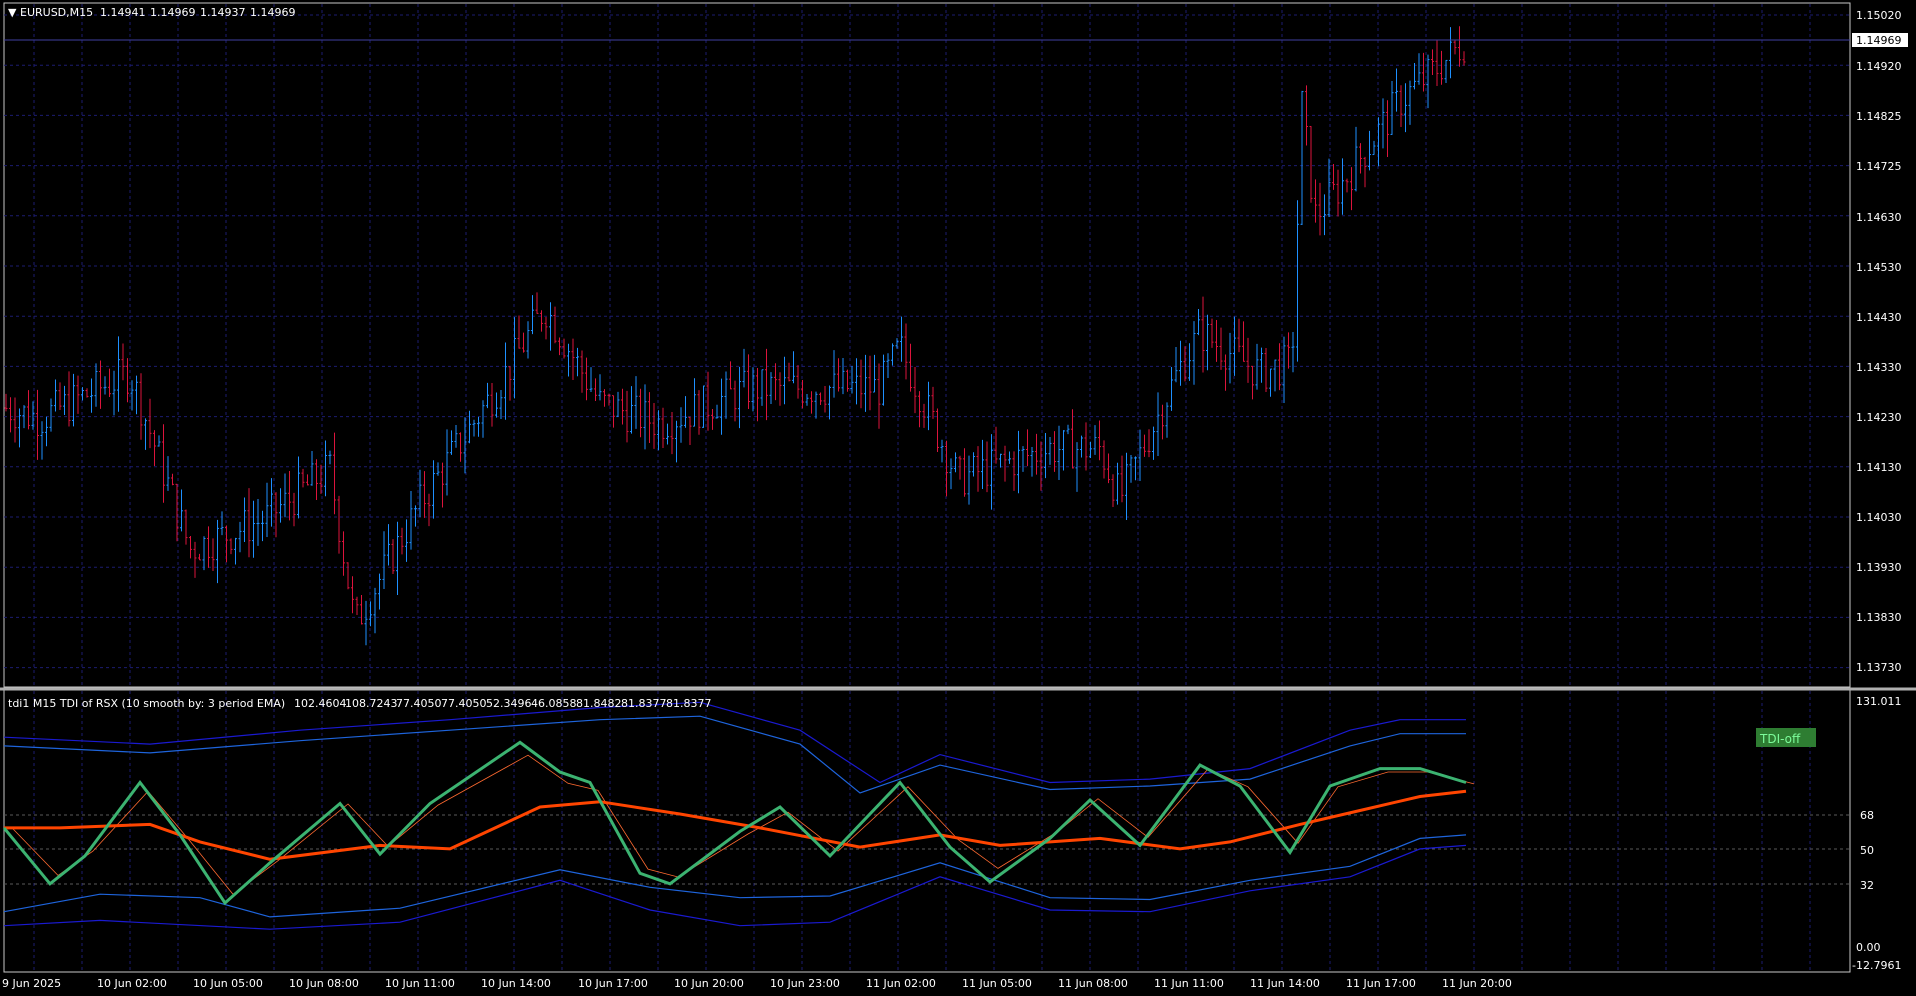 The width and height of the screenshot is (1916, 996). I want to click on time-tick: 10 Jun 14:00, so click(516, 983).